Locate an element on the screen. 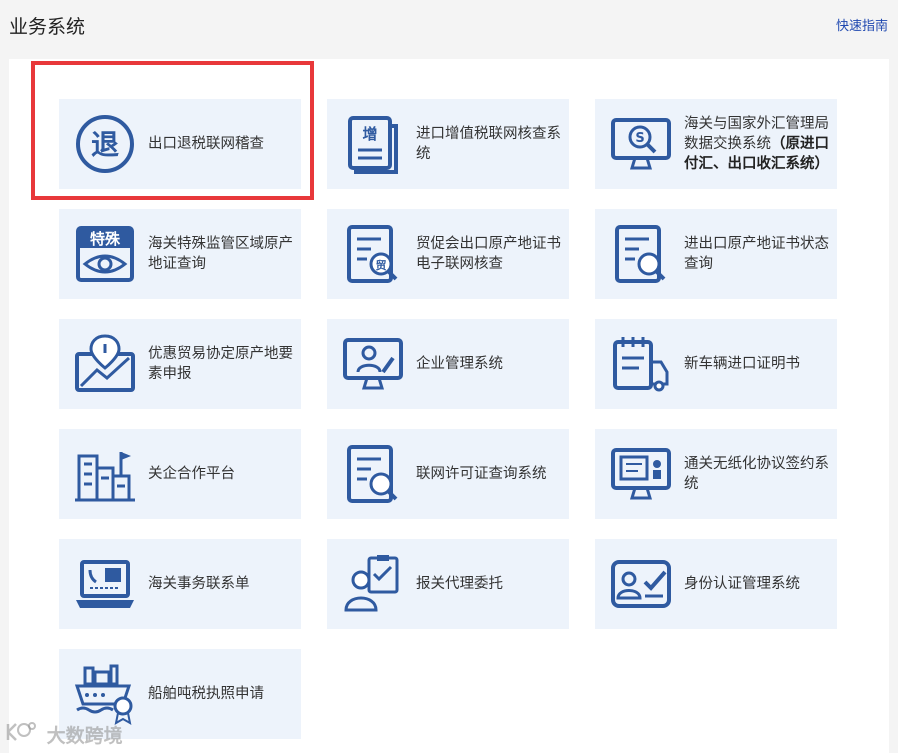 The width and height of the screenshot is (898, 753). watermark: 大数跨境 is located at coordinates (63, 734).